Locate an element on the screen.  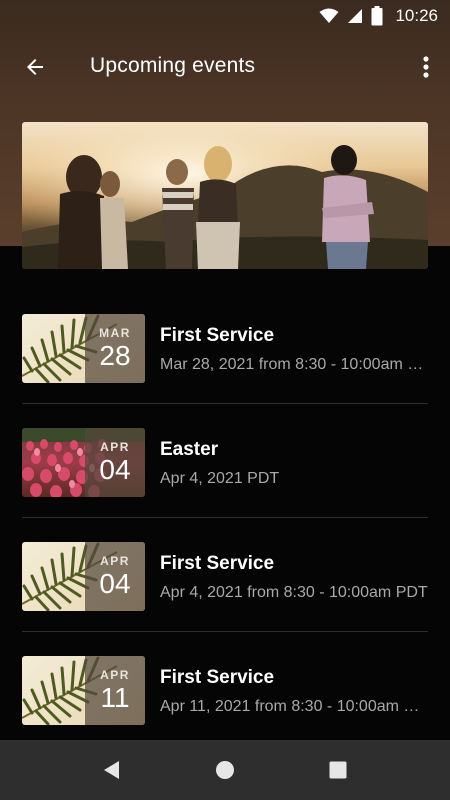
recents-square-icon is located at coordinates (338, 770).